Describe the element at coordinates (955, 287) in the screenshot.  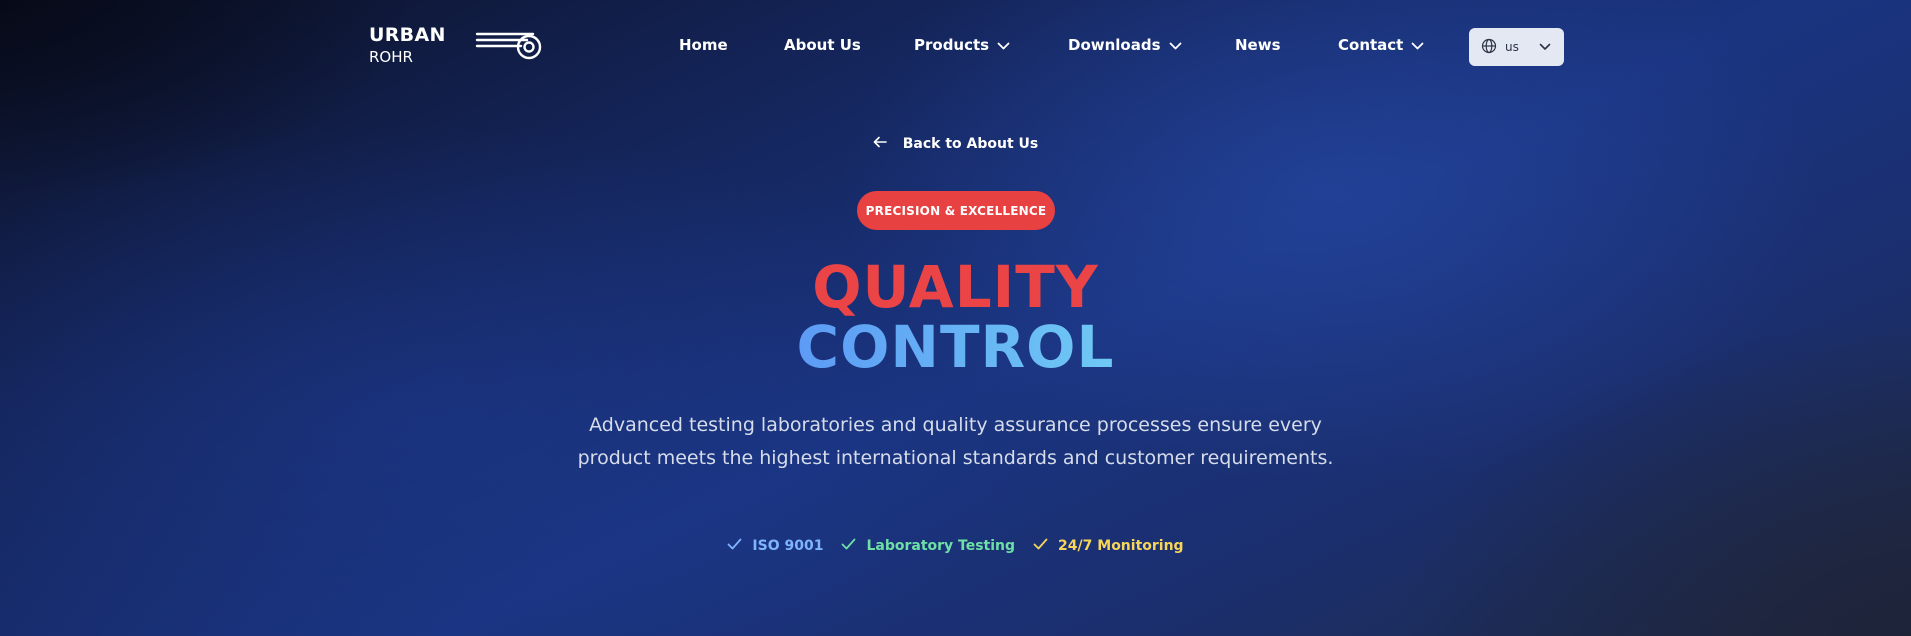
I see `hero-title-line1: QUALITY` at that location.